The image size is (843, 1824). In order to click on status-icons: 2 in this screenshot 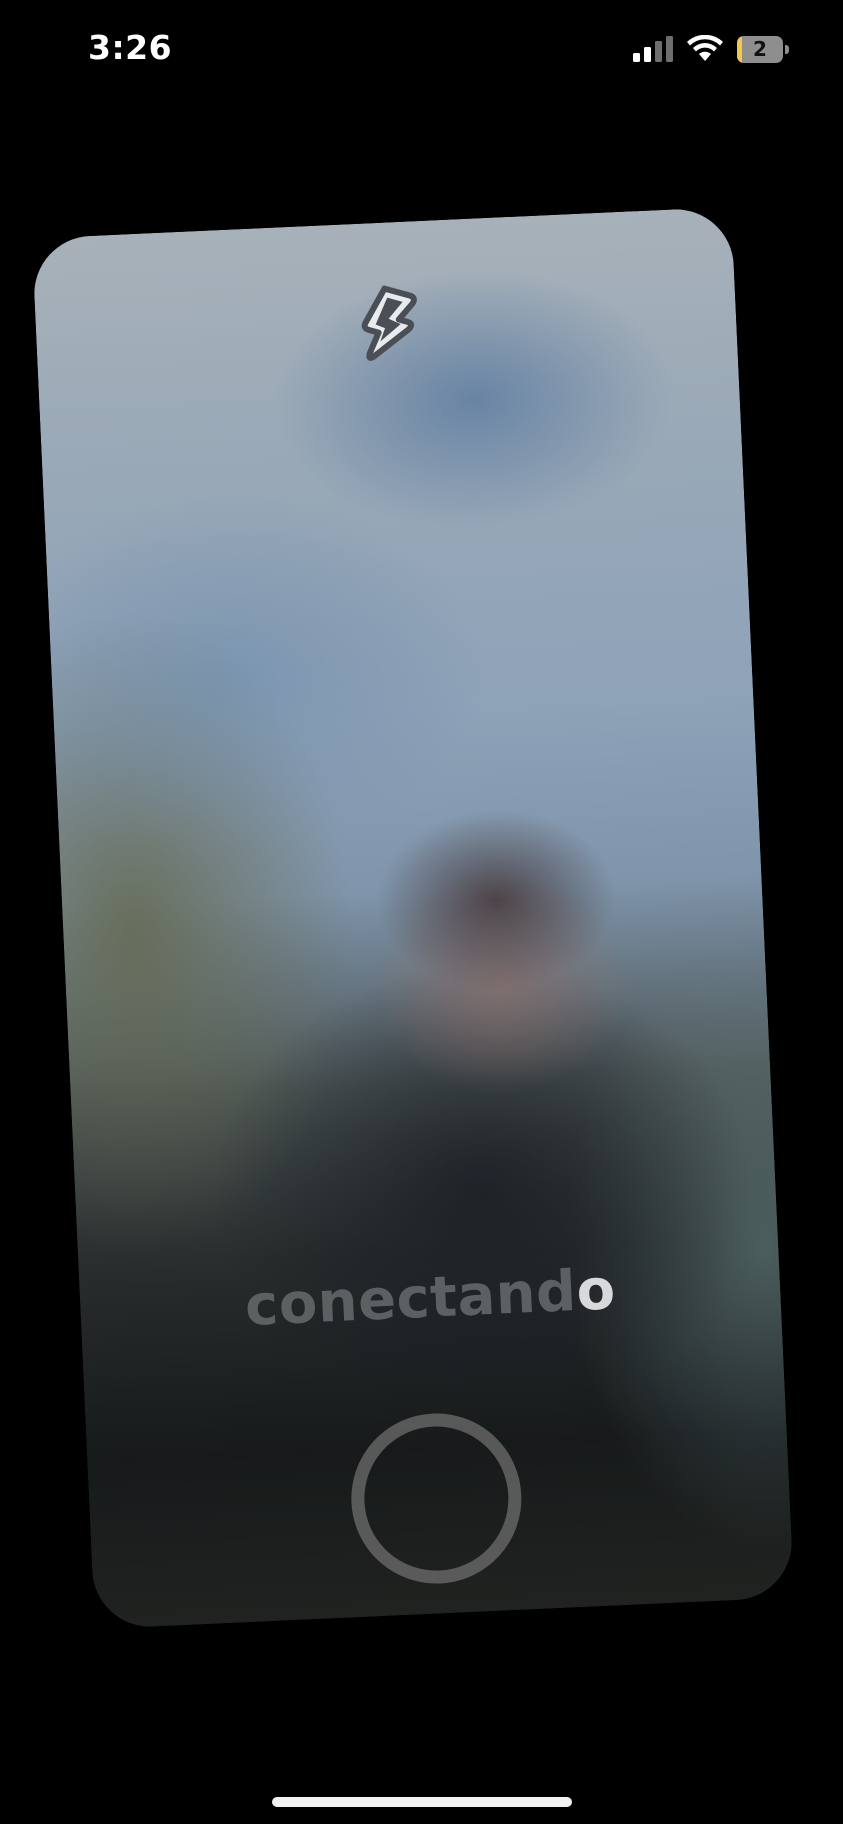, I will do `click(711, 49)`.